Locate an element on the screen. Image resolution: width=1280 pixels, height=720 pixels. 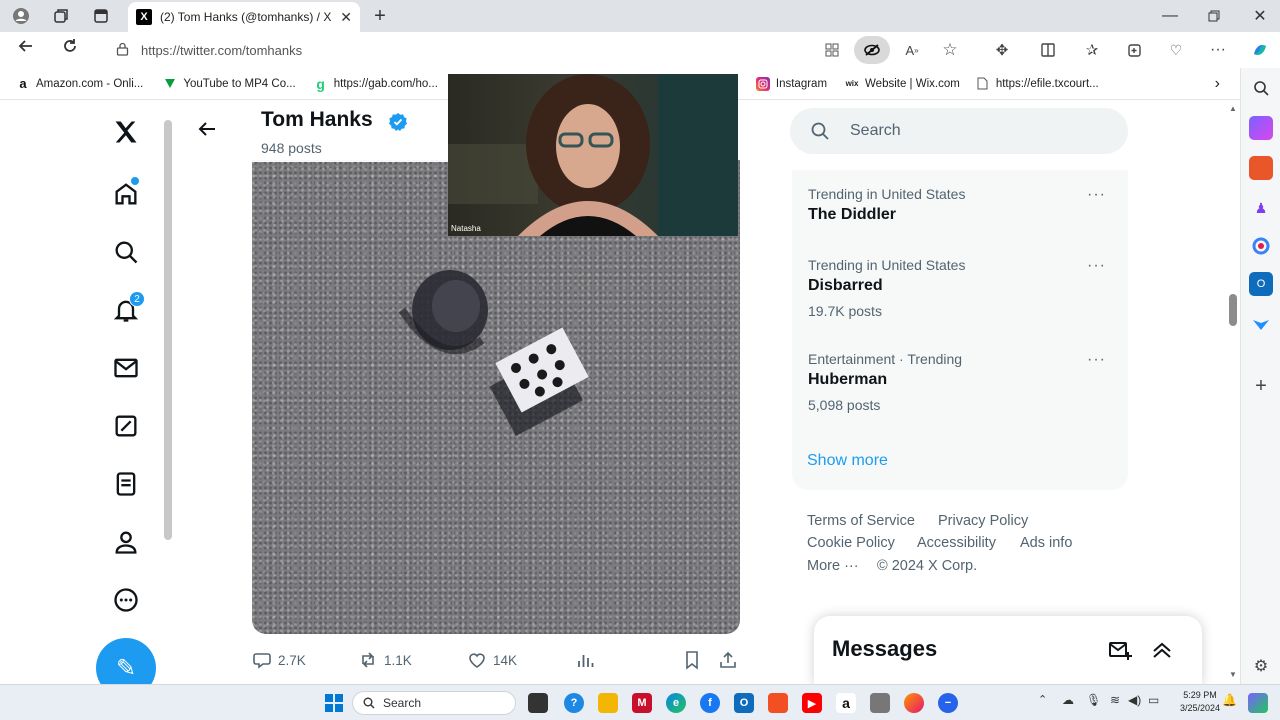
x-logo-icon is located at coordinates (126, 132).